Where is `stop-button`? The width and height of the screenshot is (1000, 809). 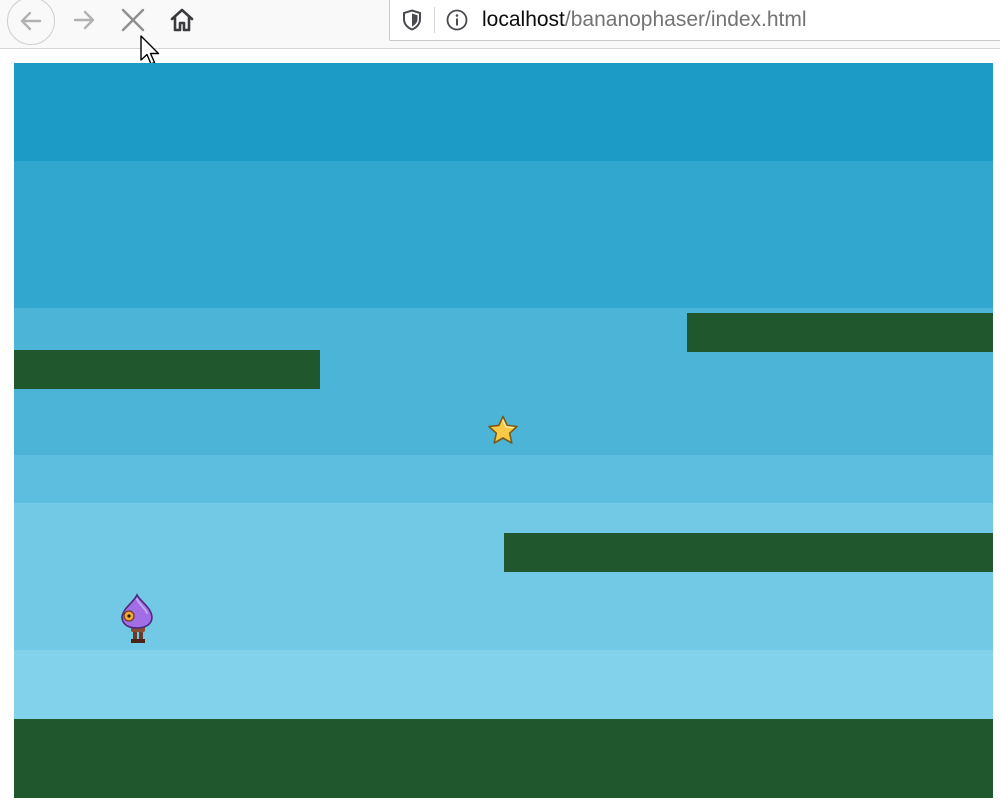
stop-button is located at coordinates (133, 20).